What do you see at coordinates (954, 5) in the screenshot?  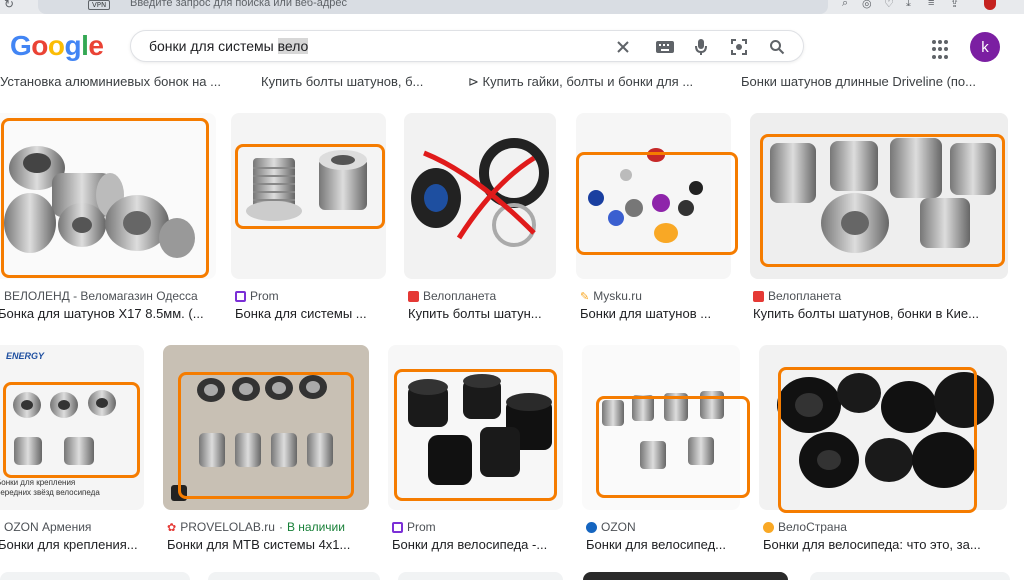 I see `share-icon: ⇪` at bounding box center [954, 5].